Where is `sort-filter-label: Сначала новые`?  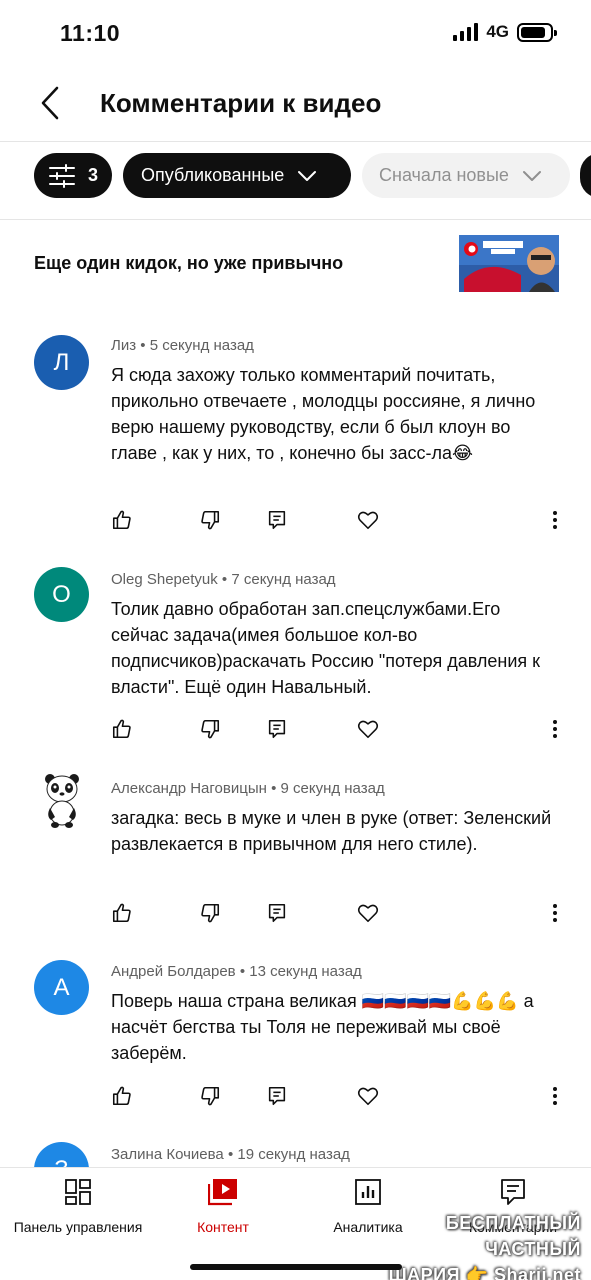 sort-filter-label: Сначала новые is located at coordinates (444, 175).